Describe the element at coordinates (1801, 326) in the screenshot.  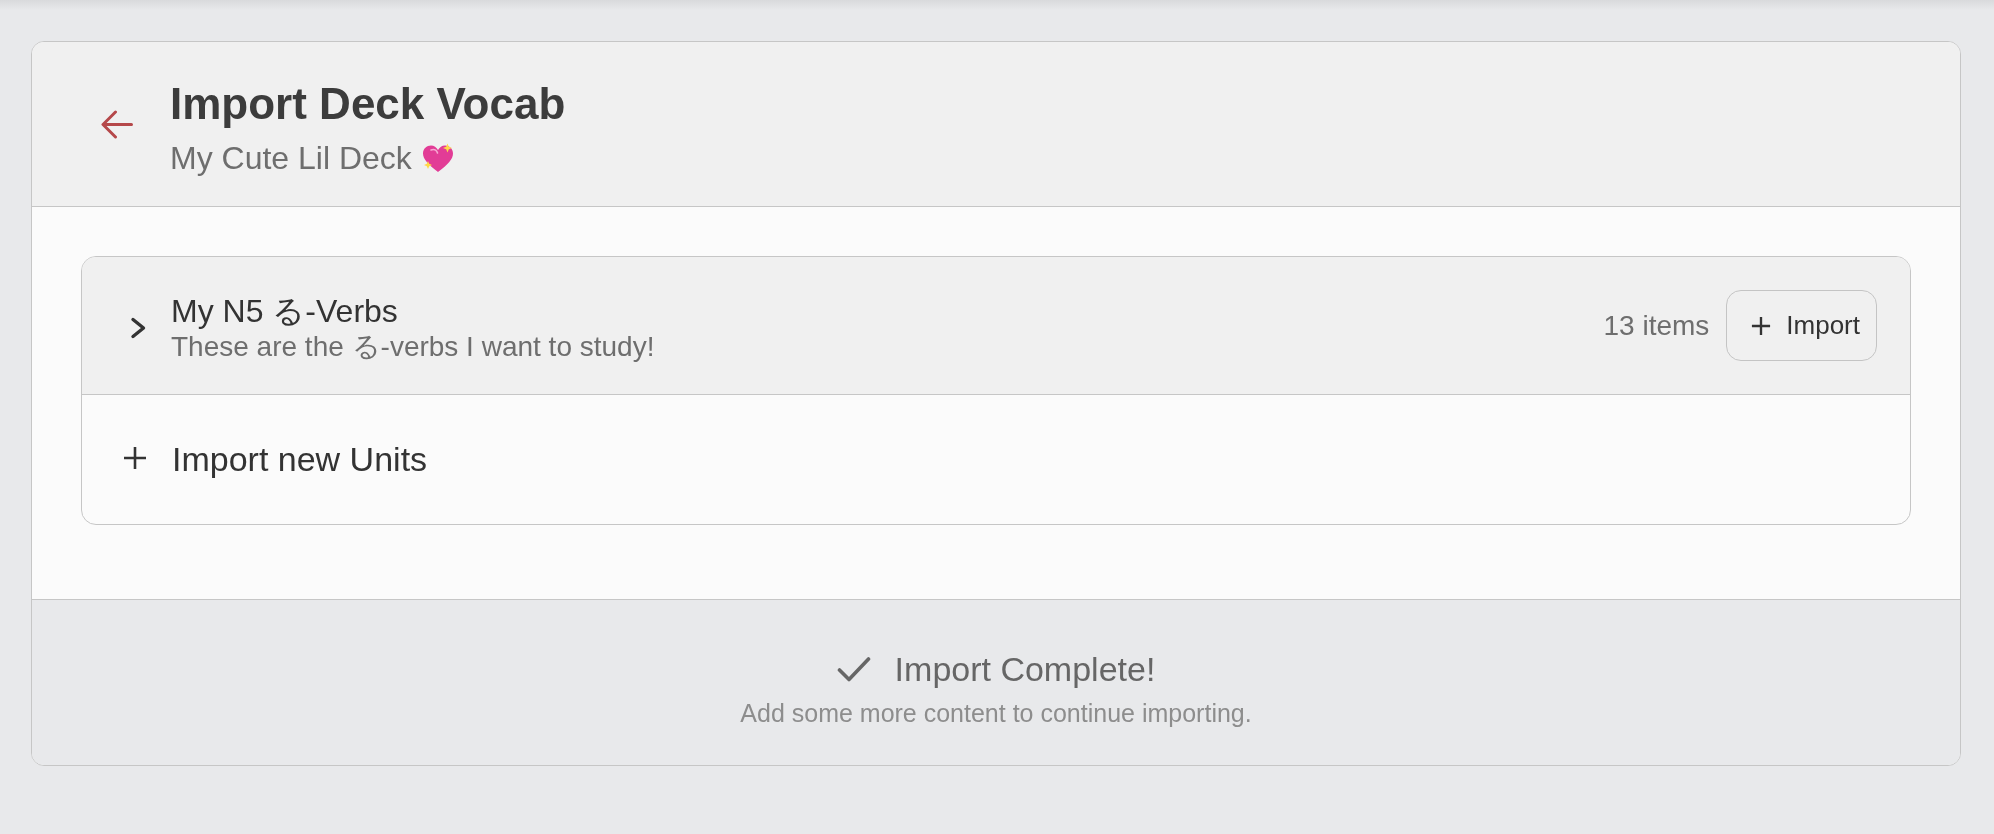
I see `import-button: Import` at that location.